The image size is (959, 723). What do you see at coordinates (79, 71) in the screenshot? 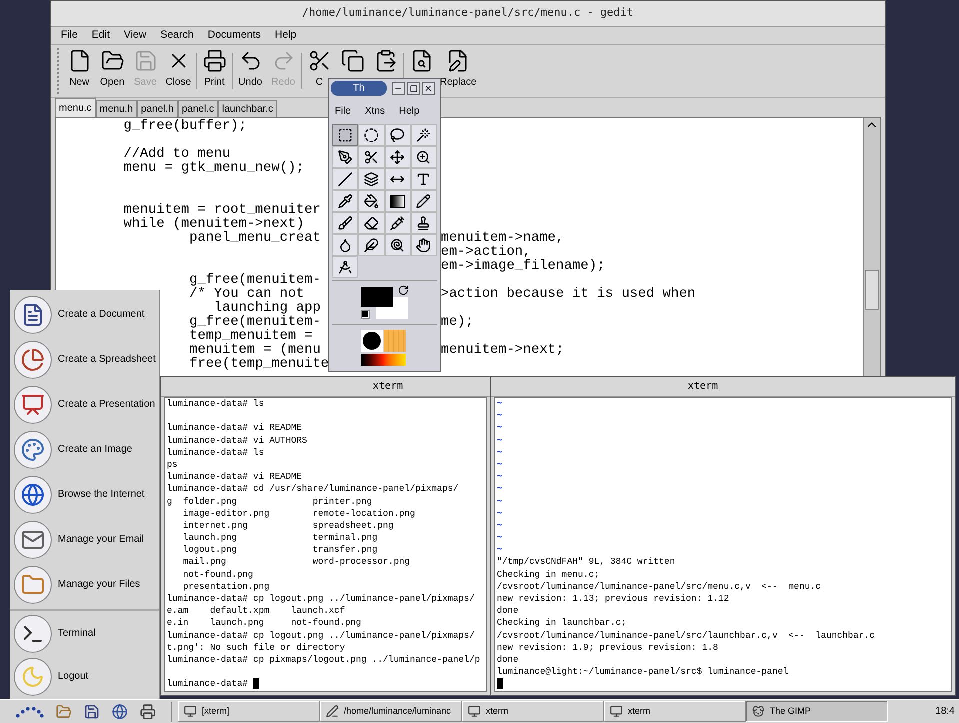
I see `toolbar-button: New` at bounding box center [79, 71].